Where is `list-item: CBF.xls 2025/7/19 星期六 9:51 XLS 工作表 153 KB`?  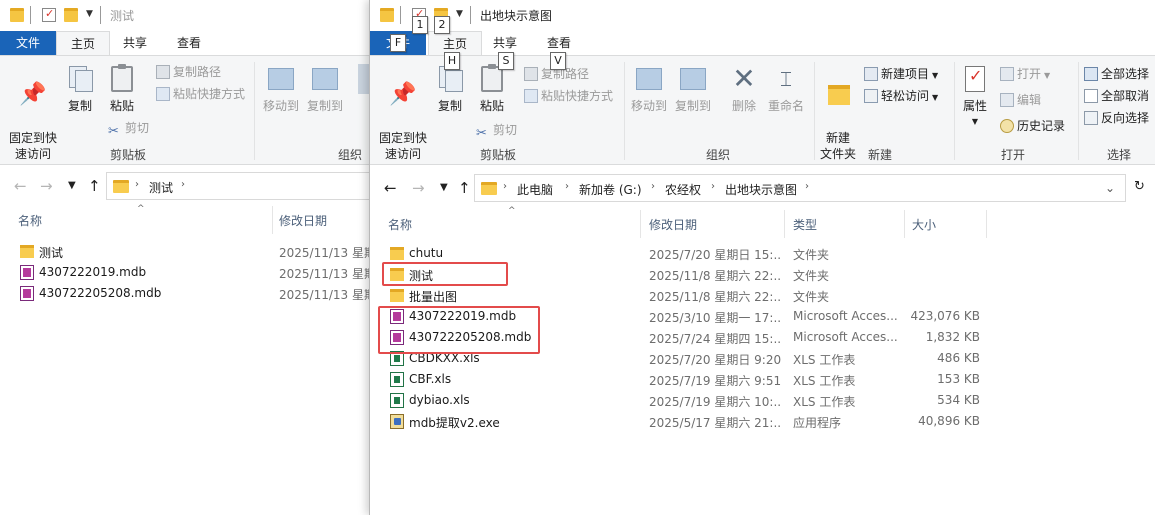
list-item: CBF.xls 2025/7/19 星期六 9:51 XLS 工作表 153 KB is located at coordinates (762, 379).